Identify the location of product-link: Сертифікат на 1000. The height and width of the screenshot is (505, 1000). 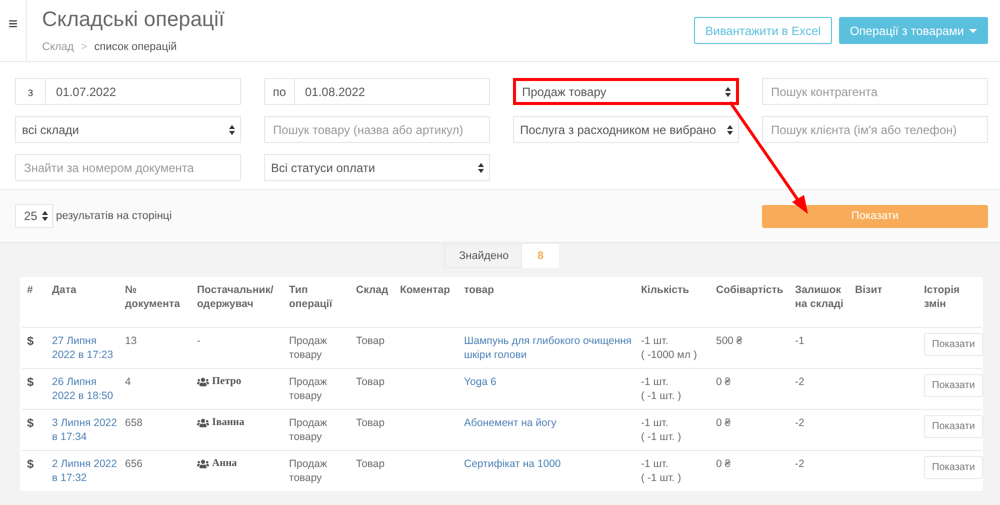
(549, 463).